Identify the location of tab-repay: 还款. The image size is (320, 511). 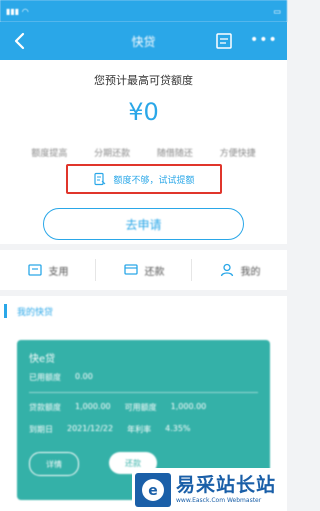
(143, 270).